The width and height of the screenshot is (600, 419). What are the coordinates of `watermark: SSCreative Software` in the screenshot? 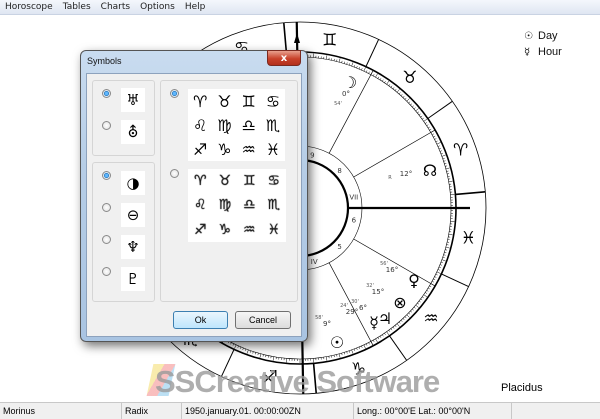 It's located at (297, 381).